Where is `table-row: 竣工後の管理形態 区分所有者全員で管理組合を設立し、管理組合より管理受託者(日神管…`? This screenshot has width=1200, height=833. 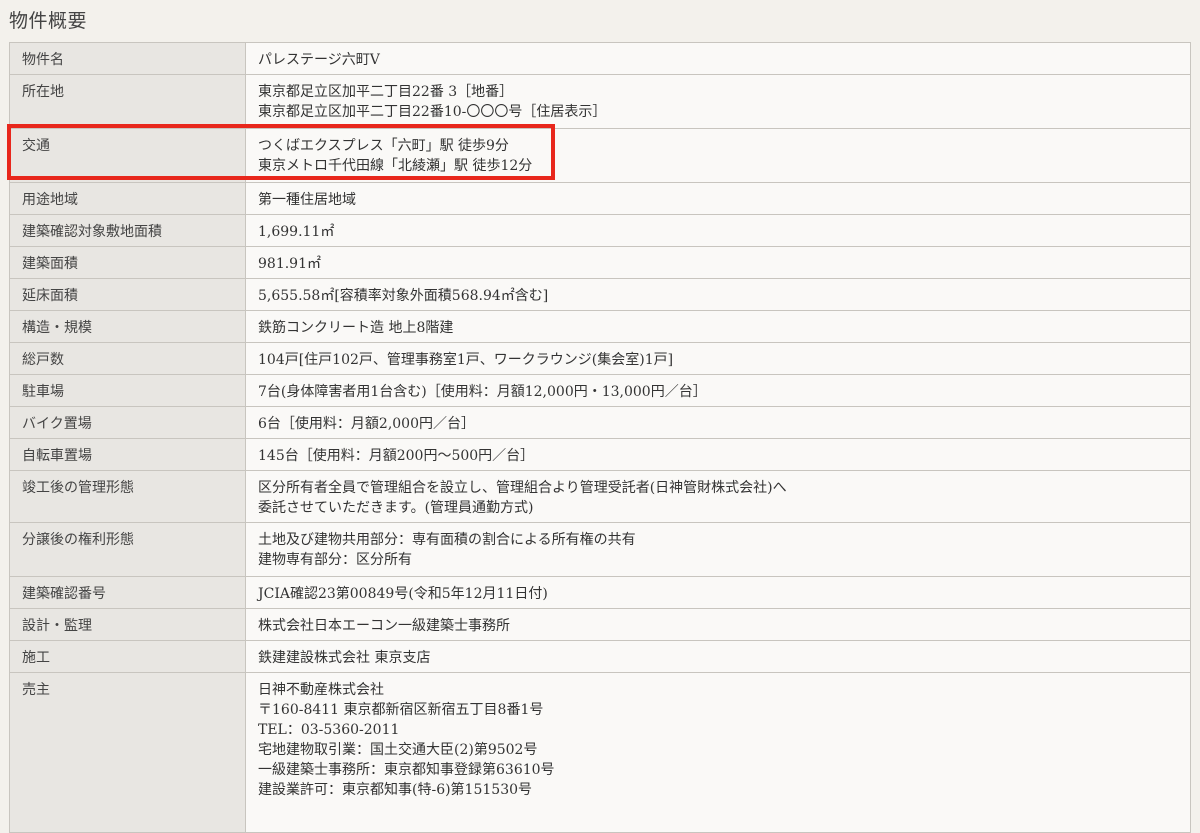 table-row: 竣工後の管理形態 区分所有者全員で管理組合を設立し、管理組合より管理受託者(日神管… is located at coordinates (600, 496).